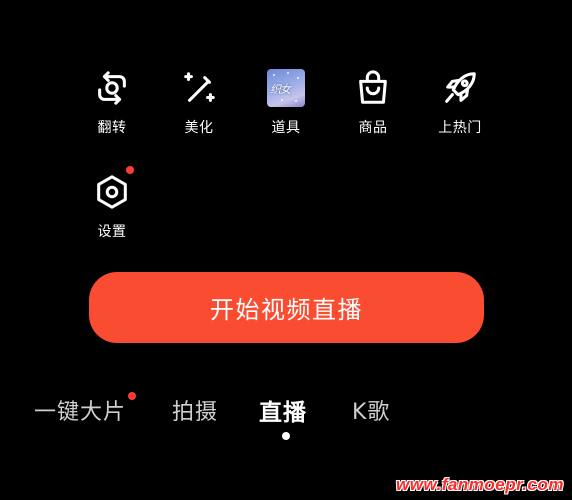  Describe the element at coordinates (113, 189) in the screenshot. I see `settings-hex-icon` at that location.